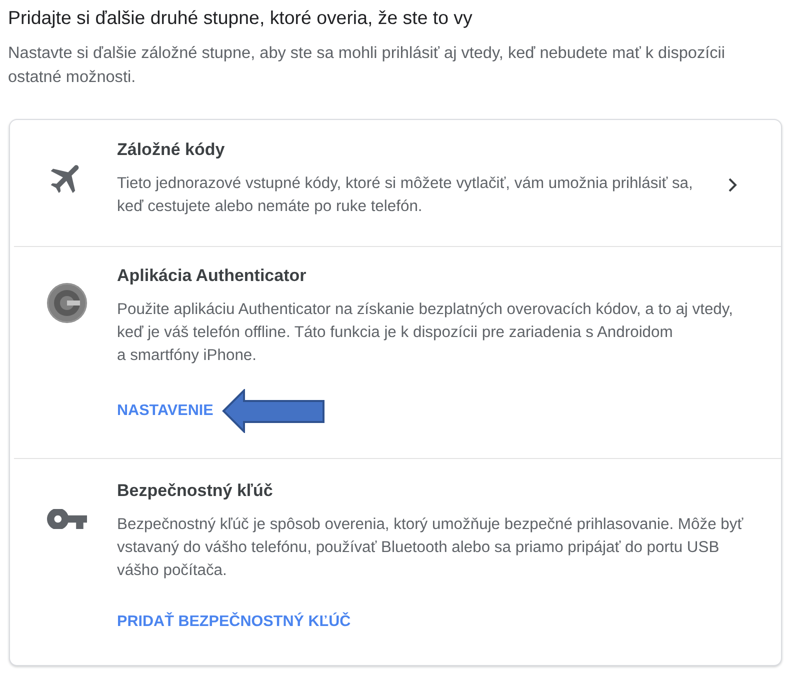  I want to click on chevron-right-icon, so click(732, 185).